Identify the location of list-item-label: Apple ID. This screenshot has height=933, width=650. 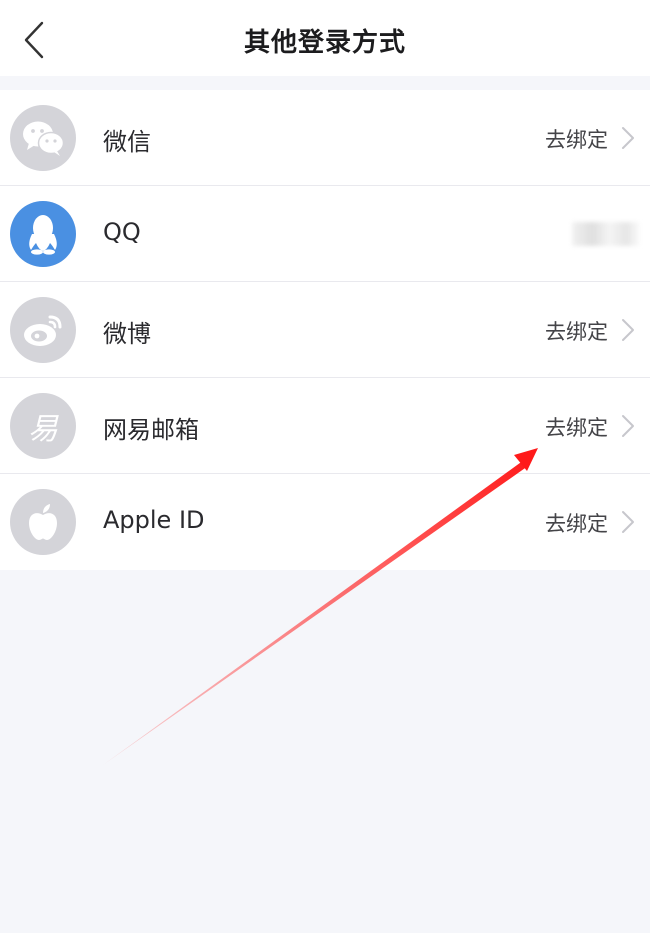
(154, 520).